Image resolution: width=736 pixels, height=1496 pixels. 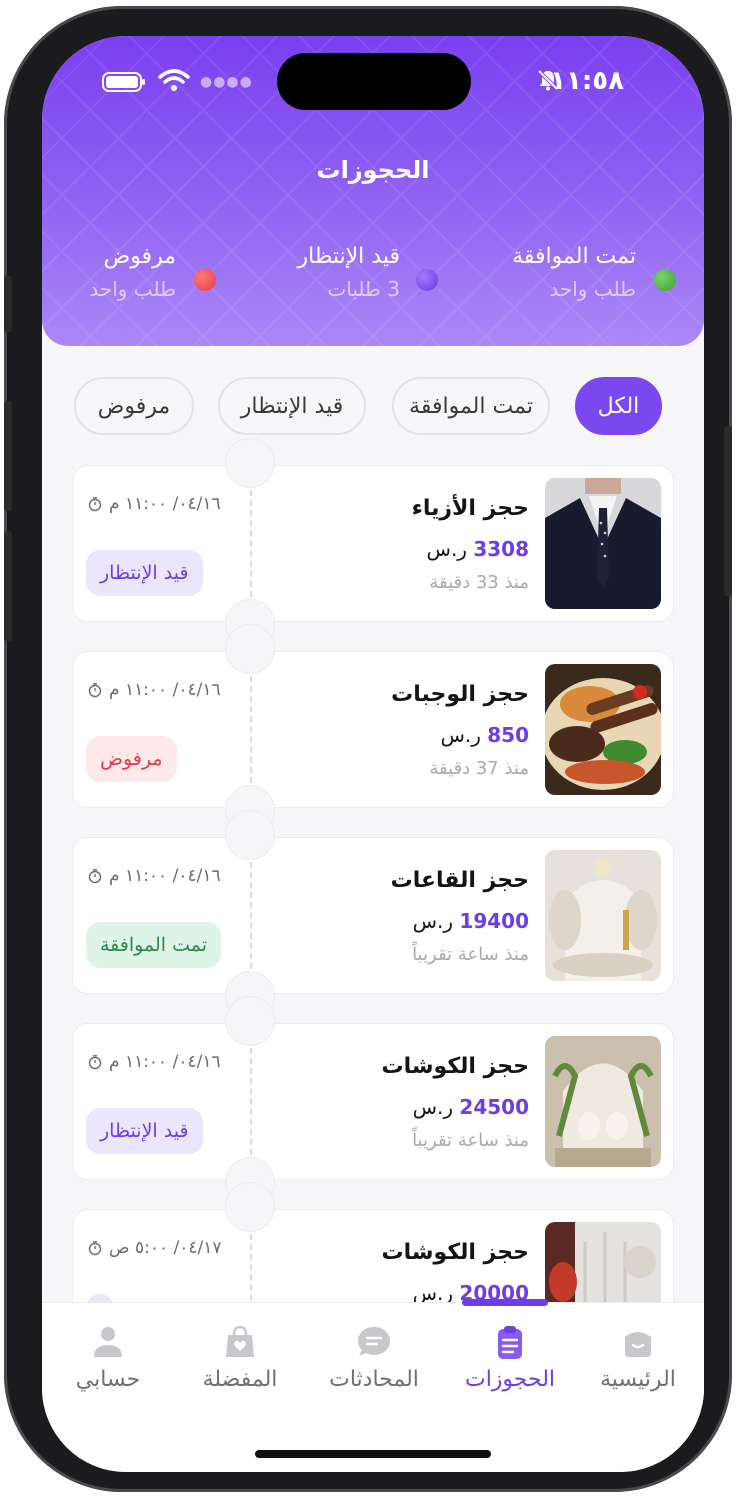 I want to click on suit-photo, so click(x=603, y=543).